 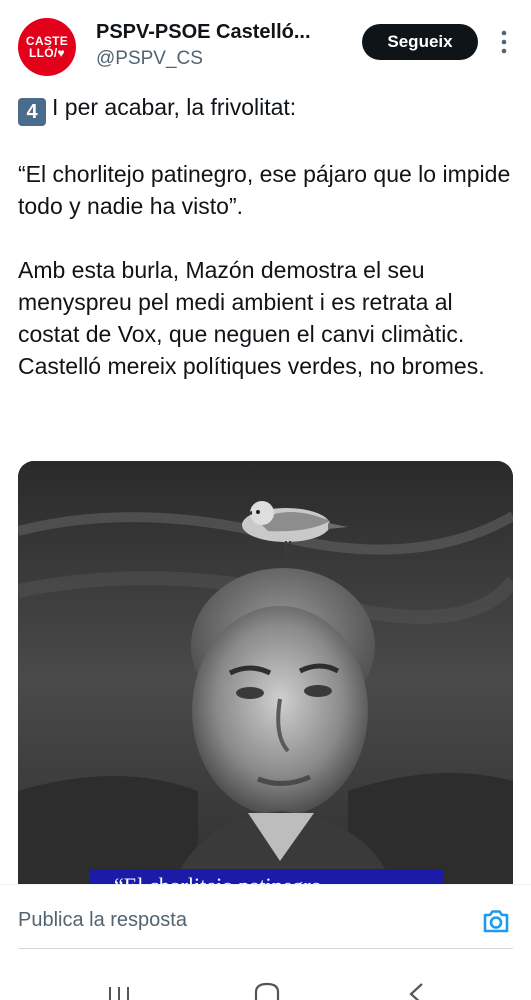 What do you see at coordinates (102, 920) in the screenshot?
I see `reply-input: Publica la resposta` at bounding box center [102, 920].